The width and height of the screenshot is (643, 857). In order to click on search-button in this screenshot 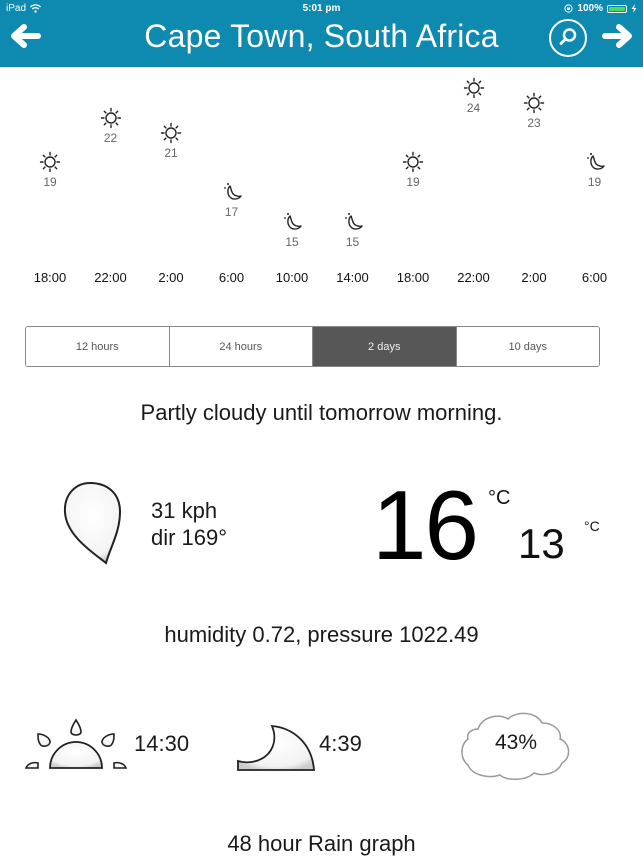, I will do `click(568, 38)`.